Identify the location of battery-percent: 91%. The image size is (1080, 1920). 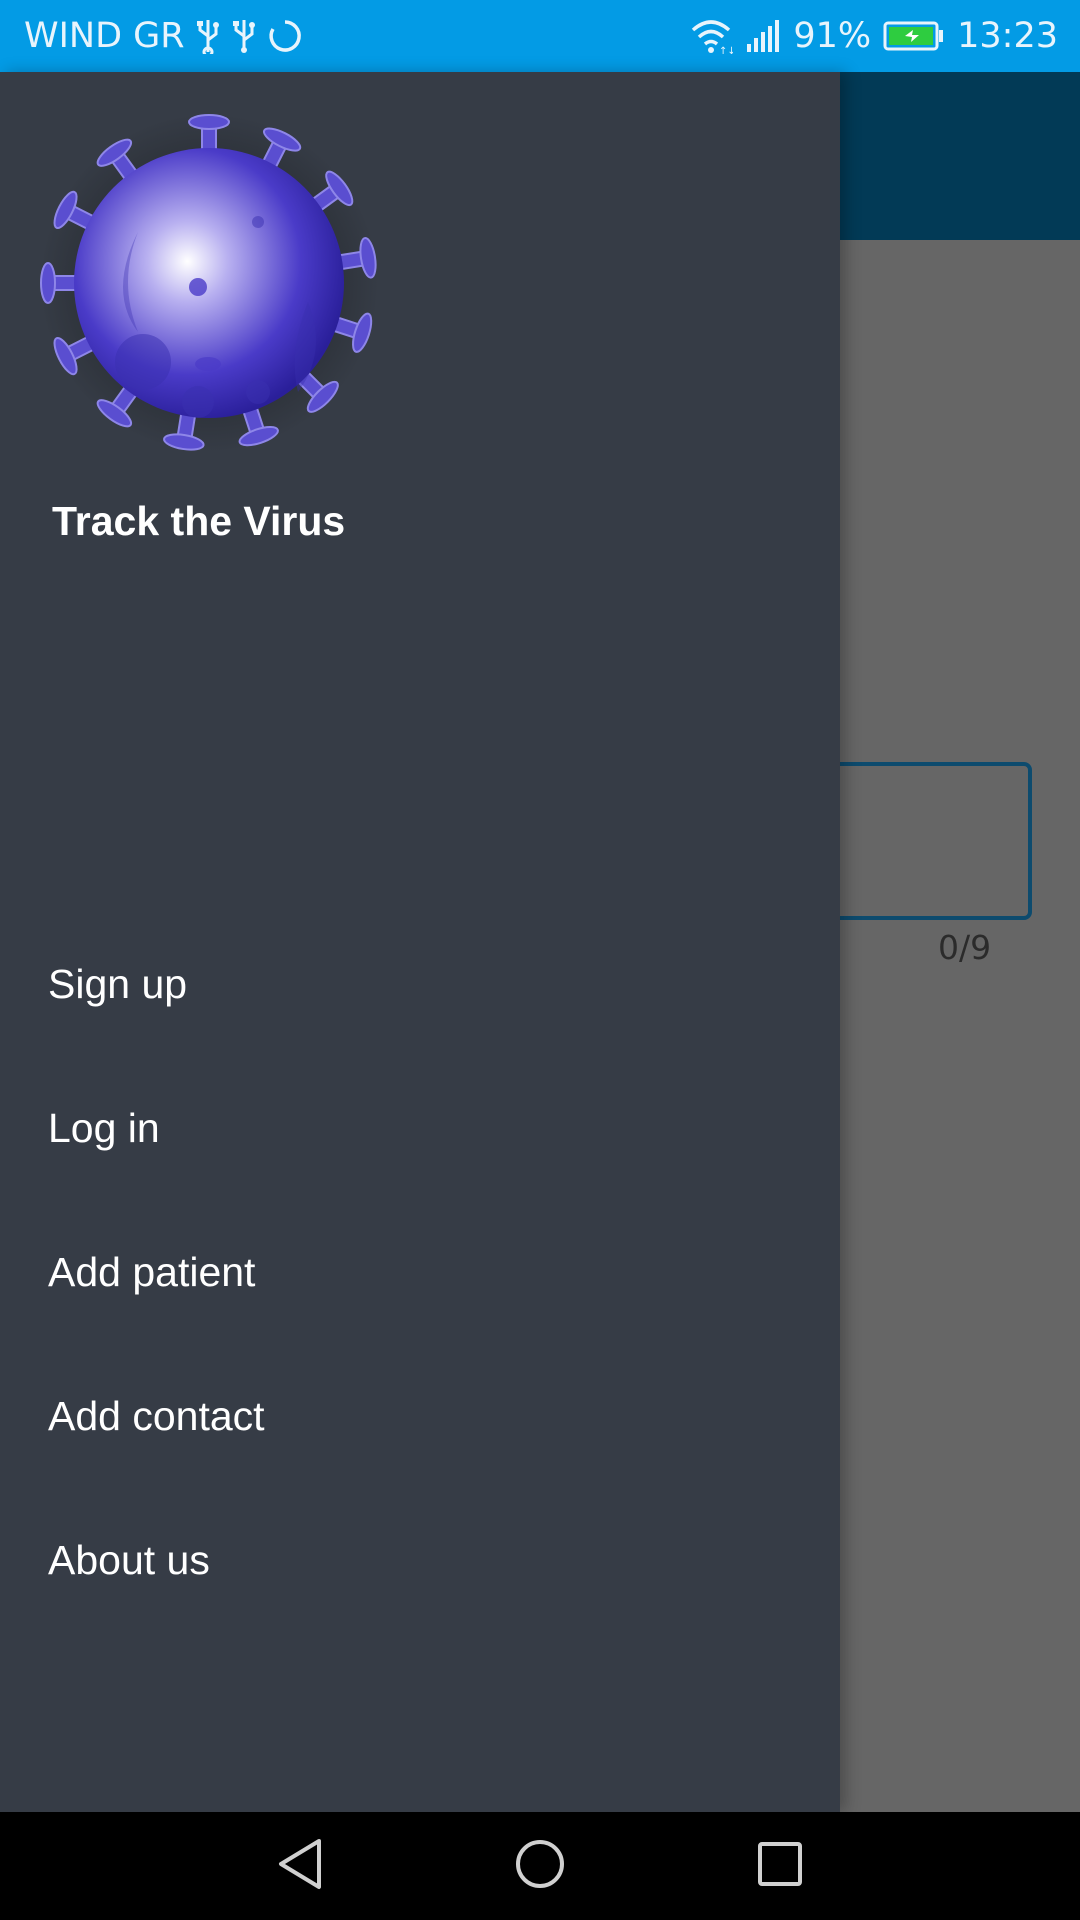
(832, 36).